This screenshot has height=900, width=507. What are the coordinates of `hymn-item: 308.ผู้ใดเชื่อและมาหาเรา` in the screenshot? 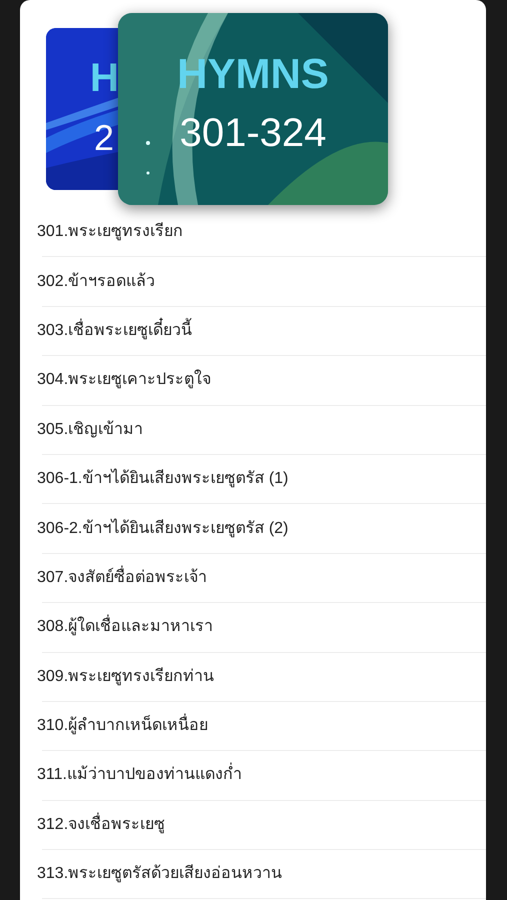 It's located at (125, 627).